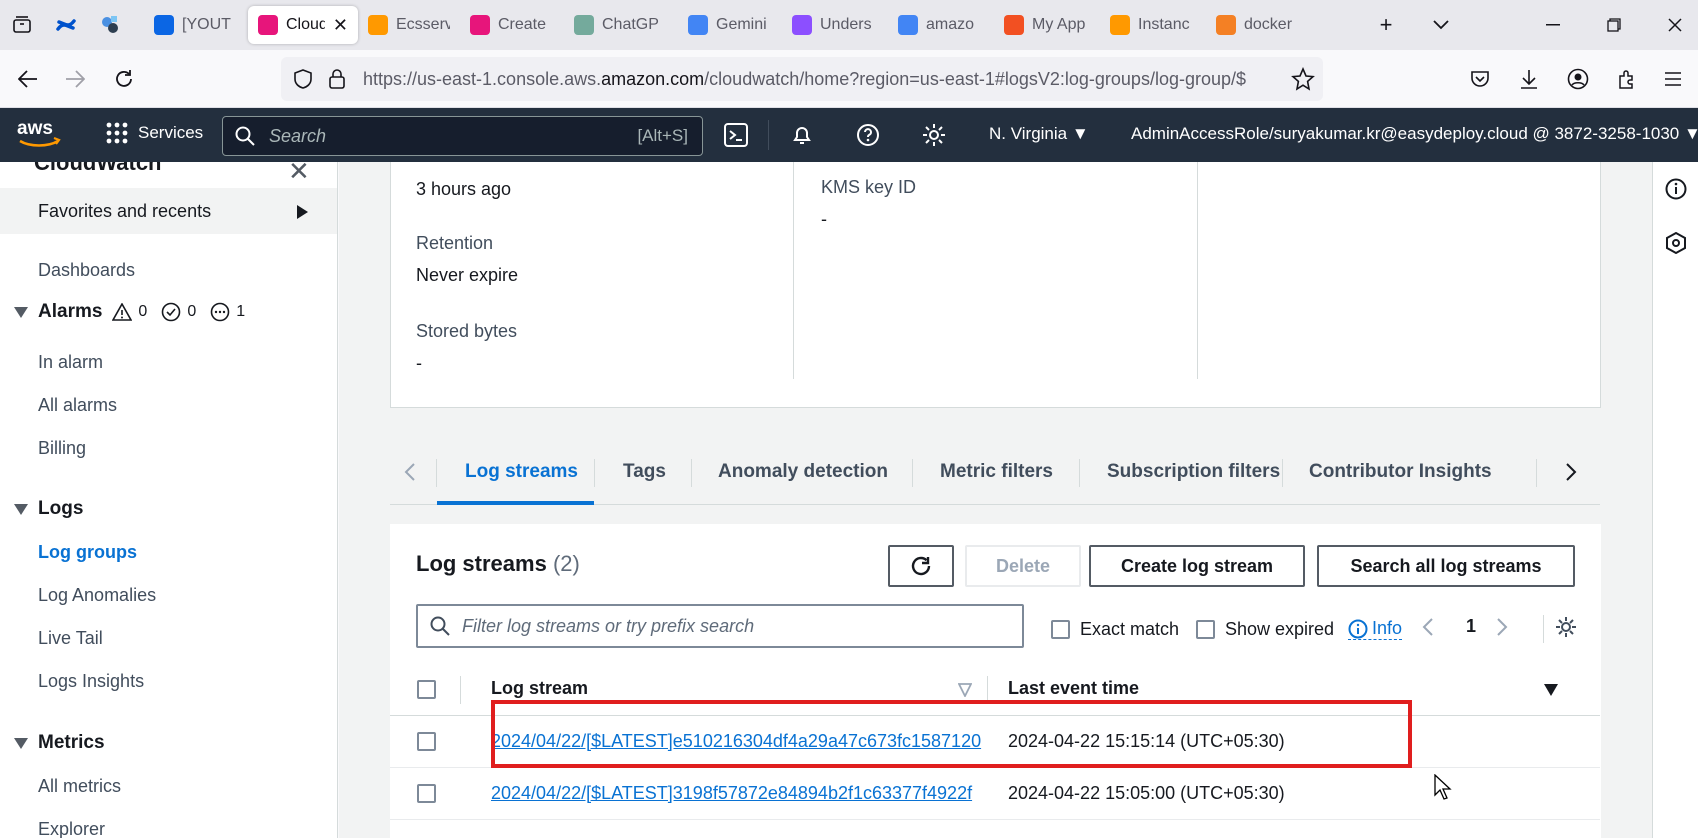 The height and width of the screenshot is (838, 1698). I want to click on sidebar-item-all-alarms: All alarms, so click(77, 405).